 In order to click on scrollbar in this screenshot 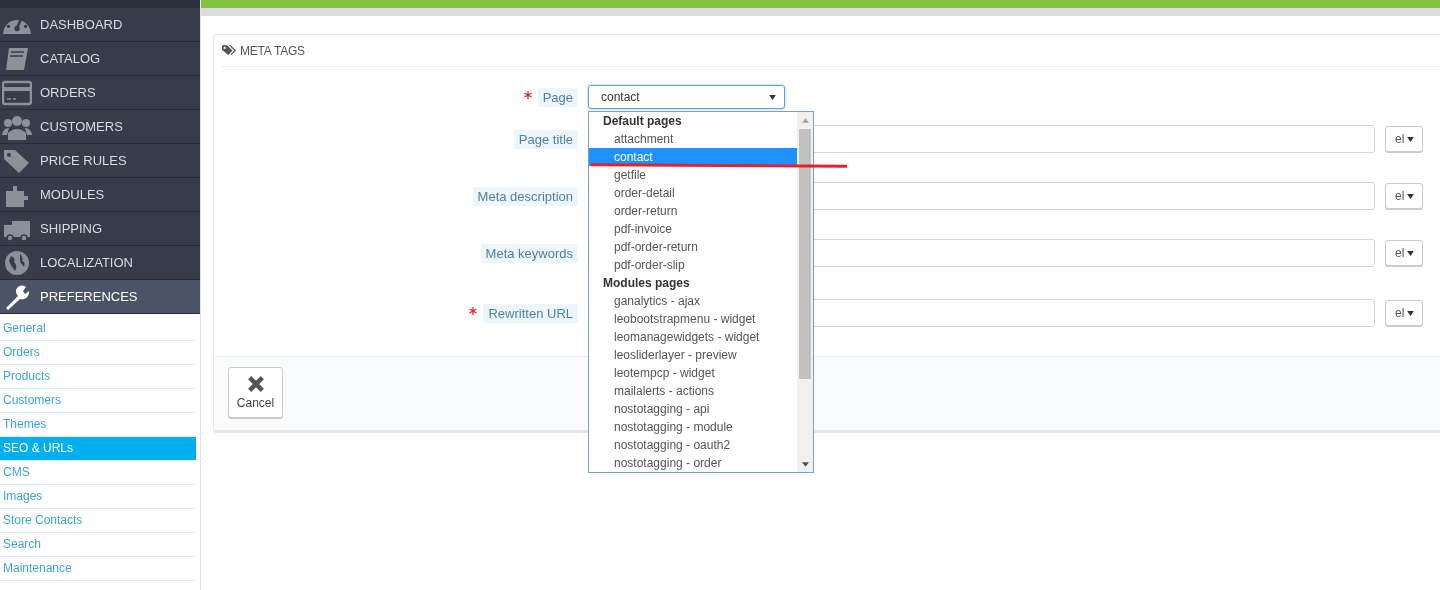, I will do `click(805, 292)`.